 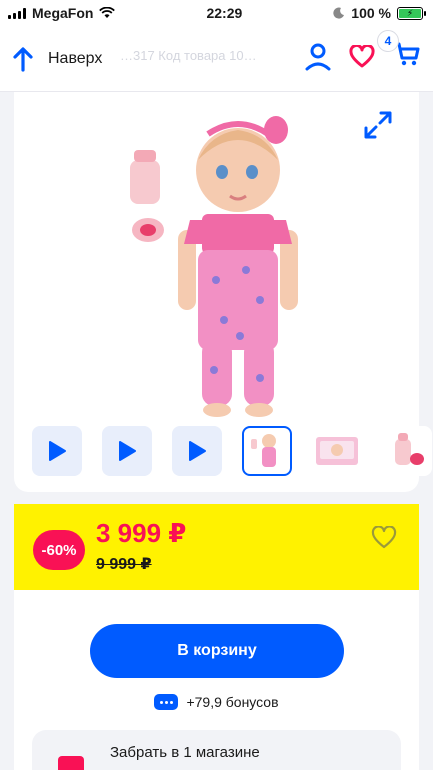 What do you see at coordinates (388, 41) in the screenshot?
I see `cart-count-badge: 4` at bounding box center [388, 41].